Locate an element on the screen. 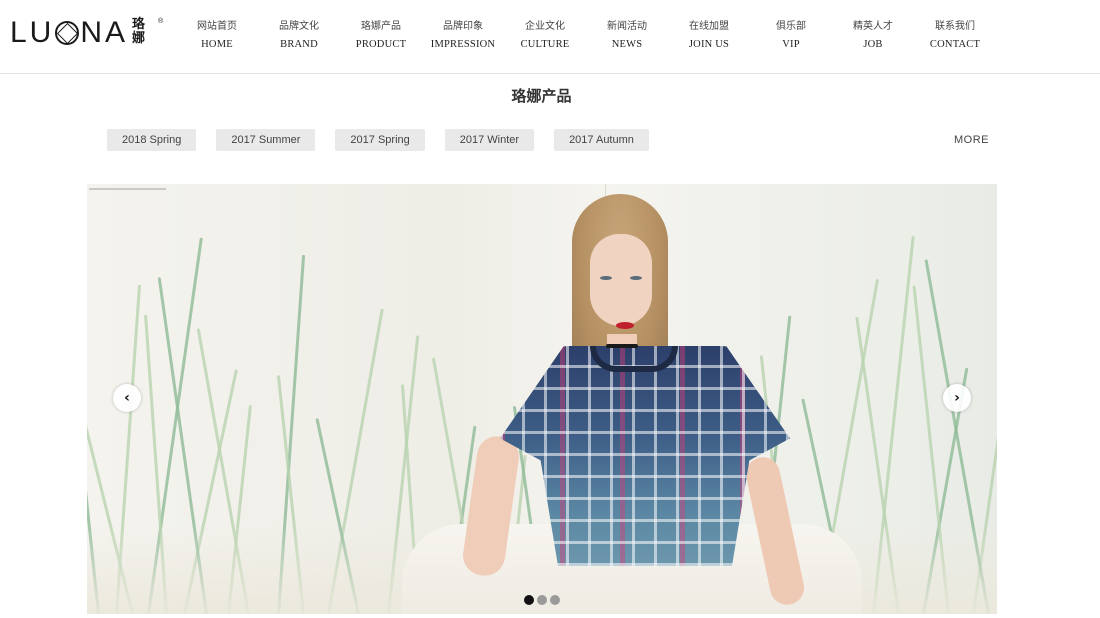 The image size is (1100, 618). nav-label-cn: 在线加盟 is located at coordinates (709, 26).